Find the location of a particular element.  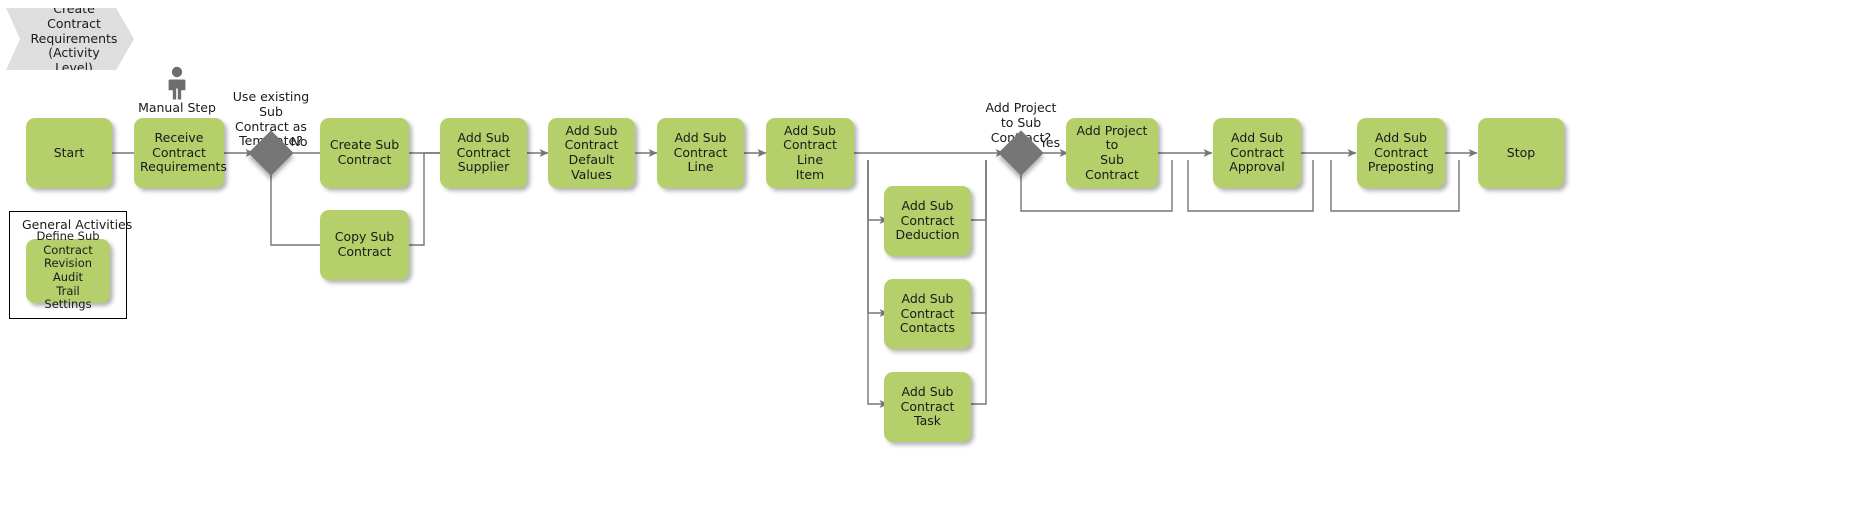

node-add-sub-contract-line-item-label: Add Sub Contract Line Item is located at coordinates (810, 152).